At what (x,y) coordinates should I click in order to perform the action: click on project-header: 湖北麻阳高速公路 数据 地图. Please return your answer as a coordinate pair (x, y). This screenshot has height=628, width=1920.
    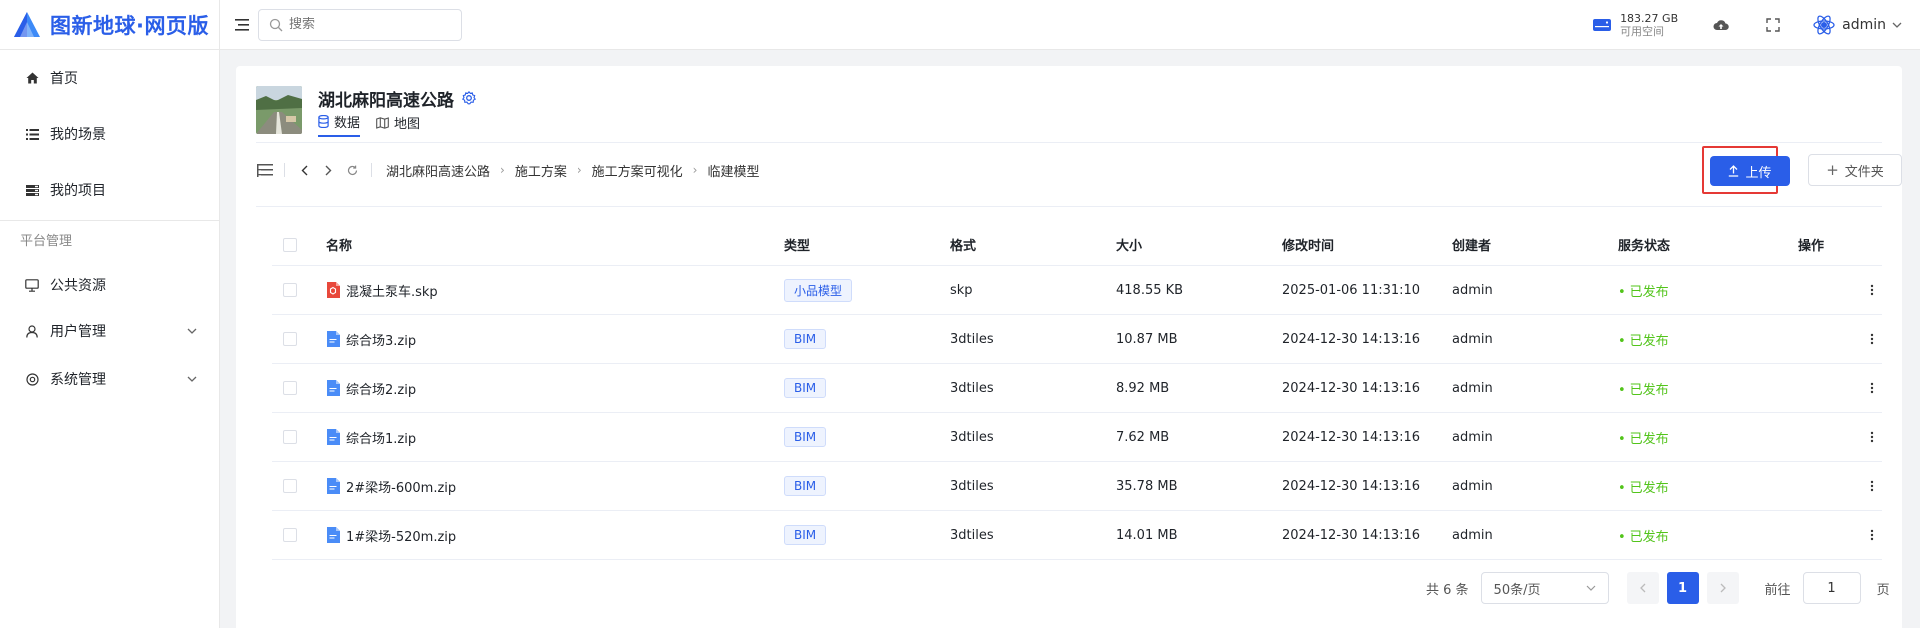
    Looking at the image, I should click on (366, 111).